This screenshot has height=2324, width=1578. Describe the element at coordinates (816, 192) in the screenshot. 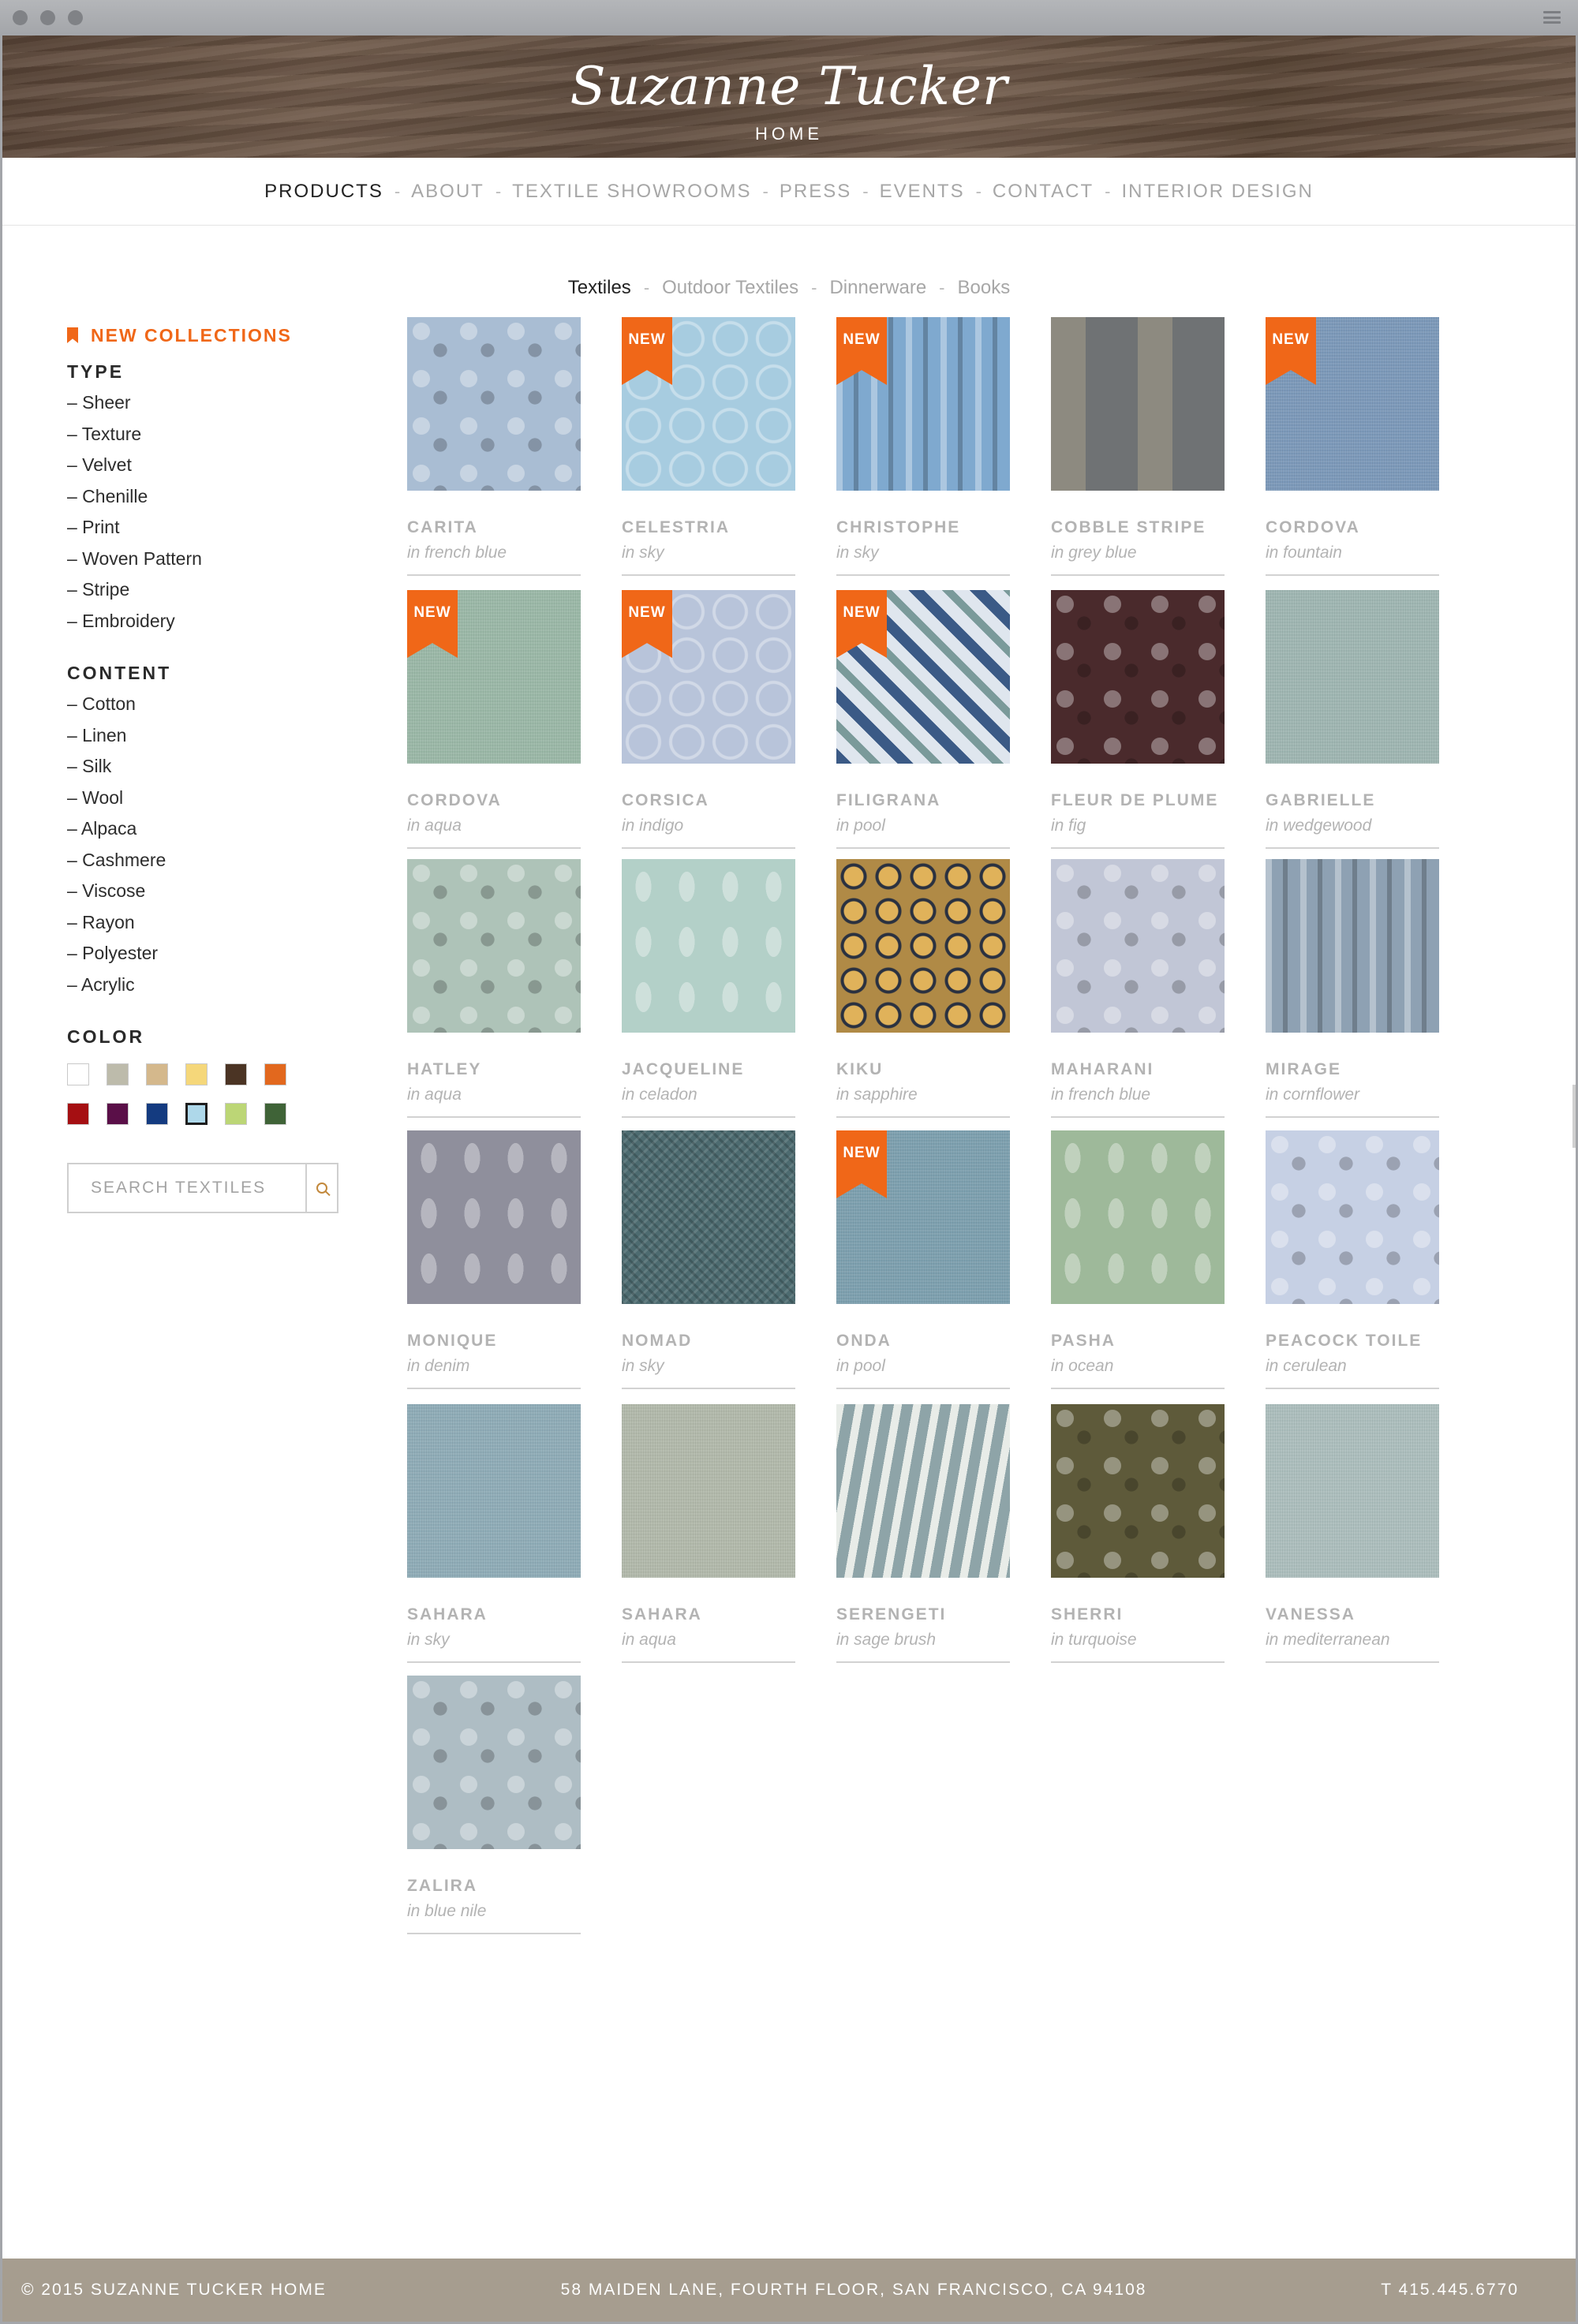

I see `nav-item-press: PRESS` at that location.